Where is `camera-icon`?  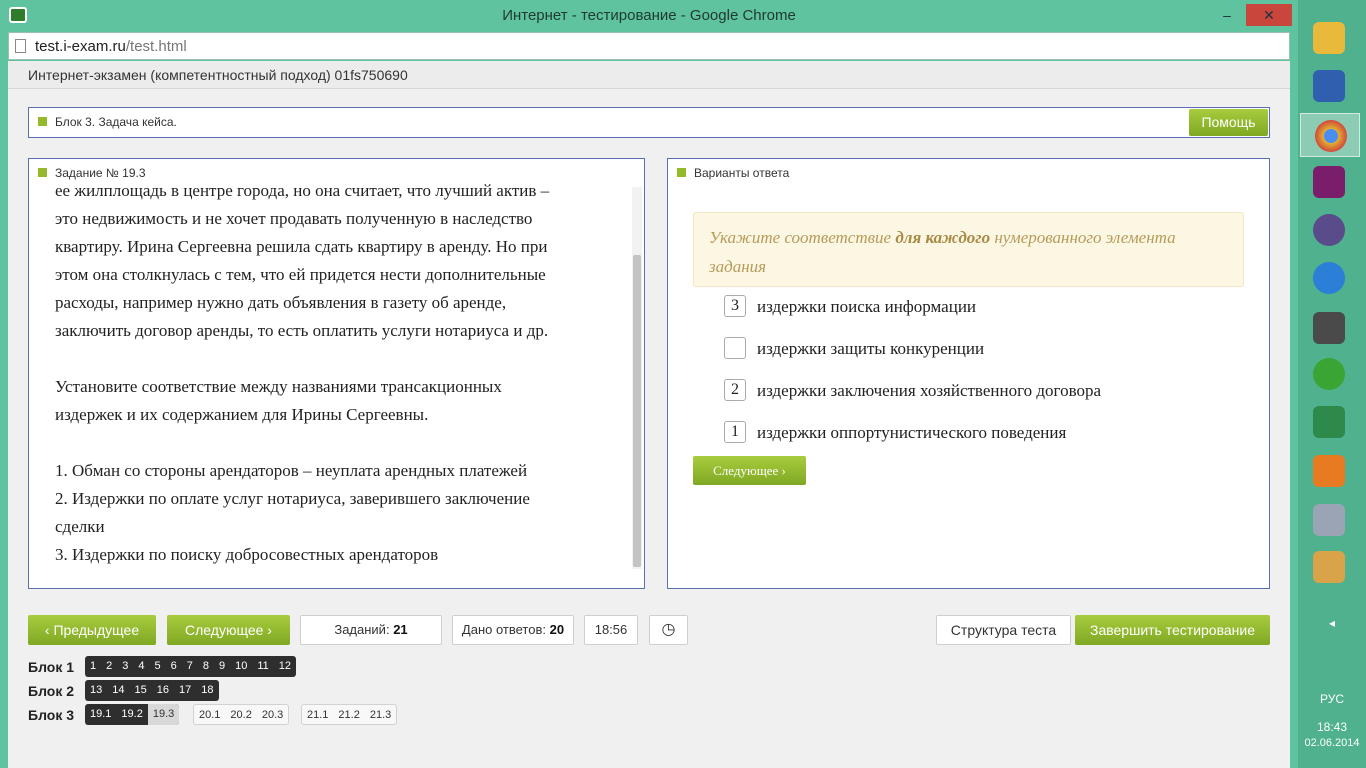 camera-icon is located at coordinates (1329, 520).